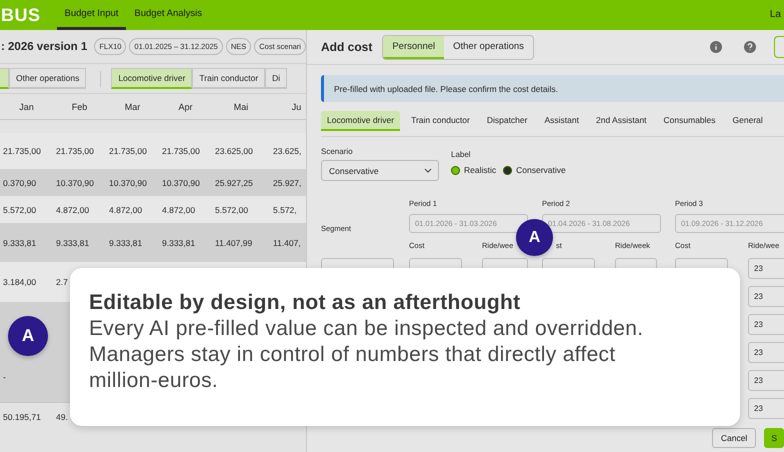  Describe the element at coordinates (276, 78) in the screenshot. I see `role-tab: Di` at that location.